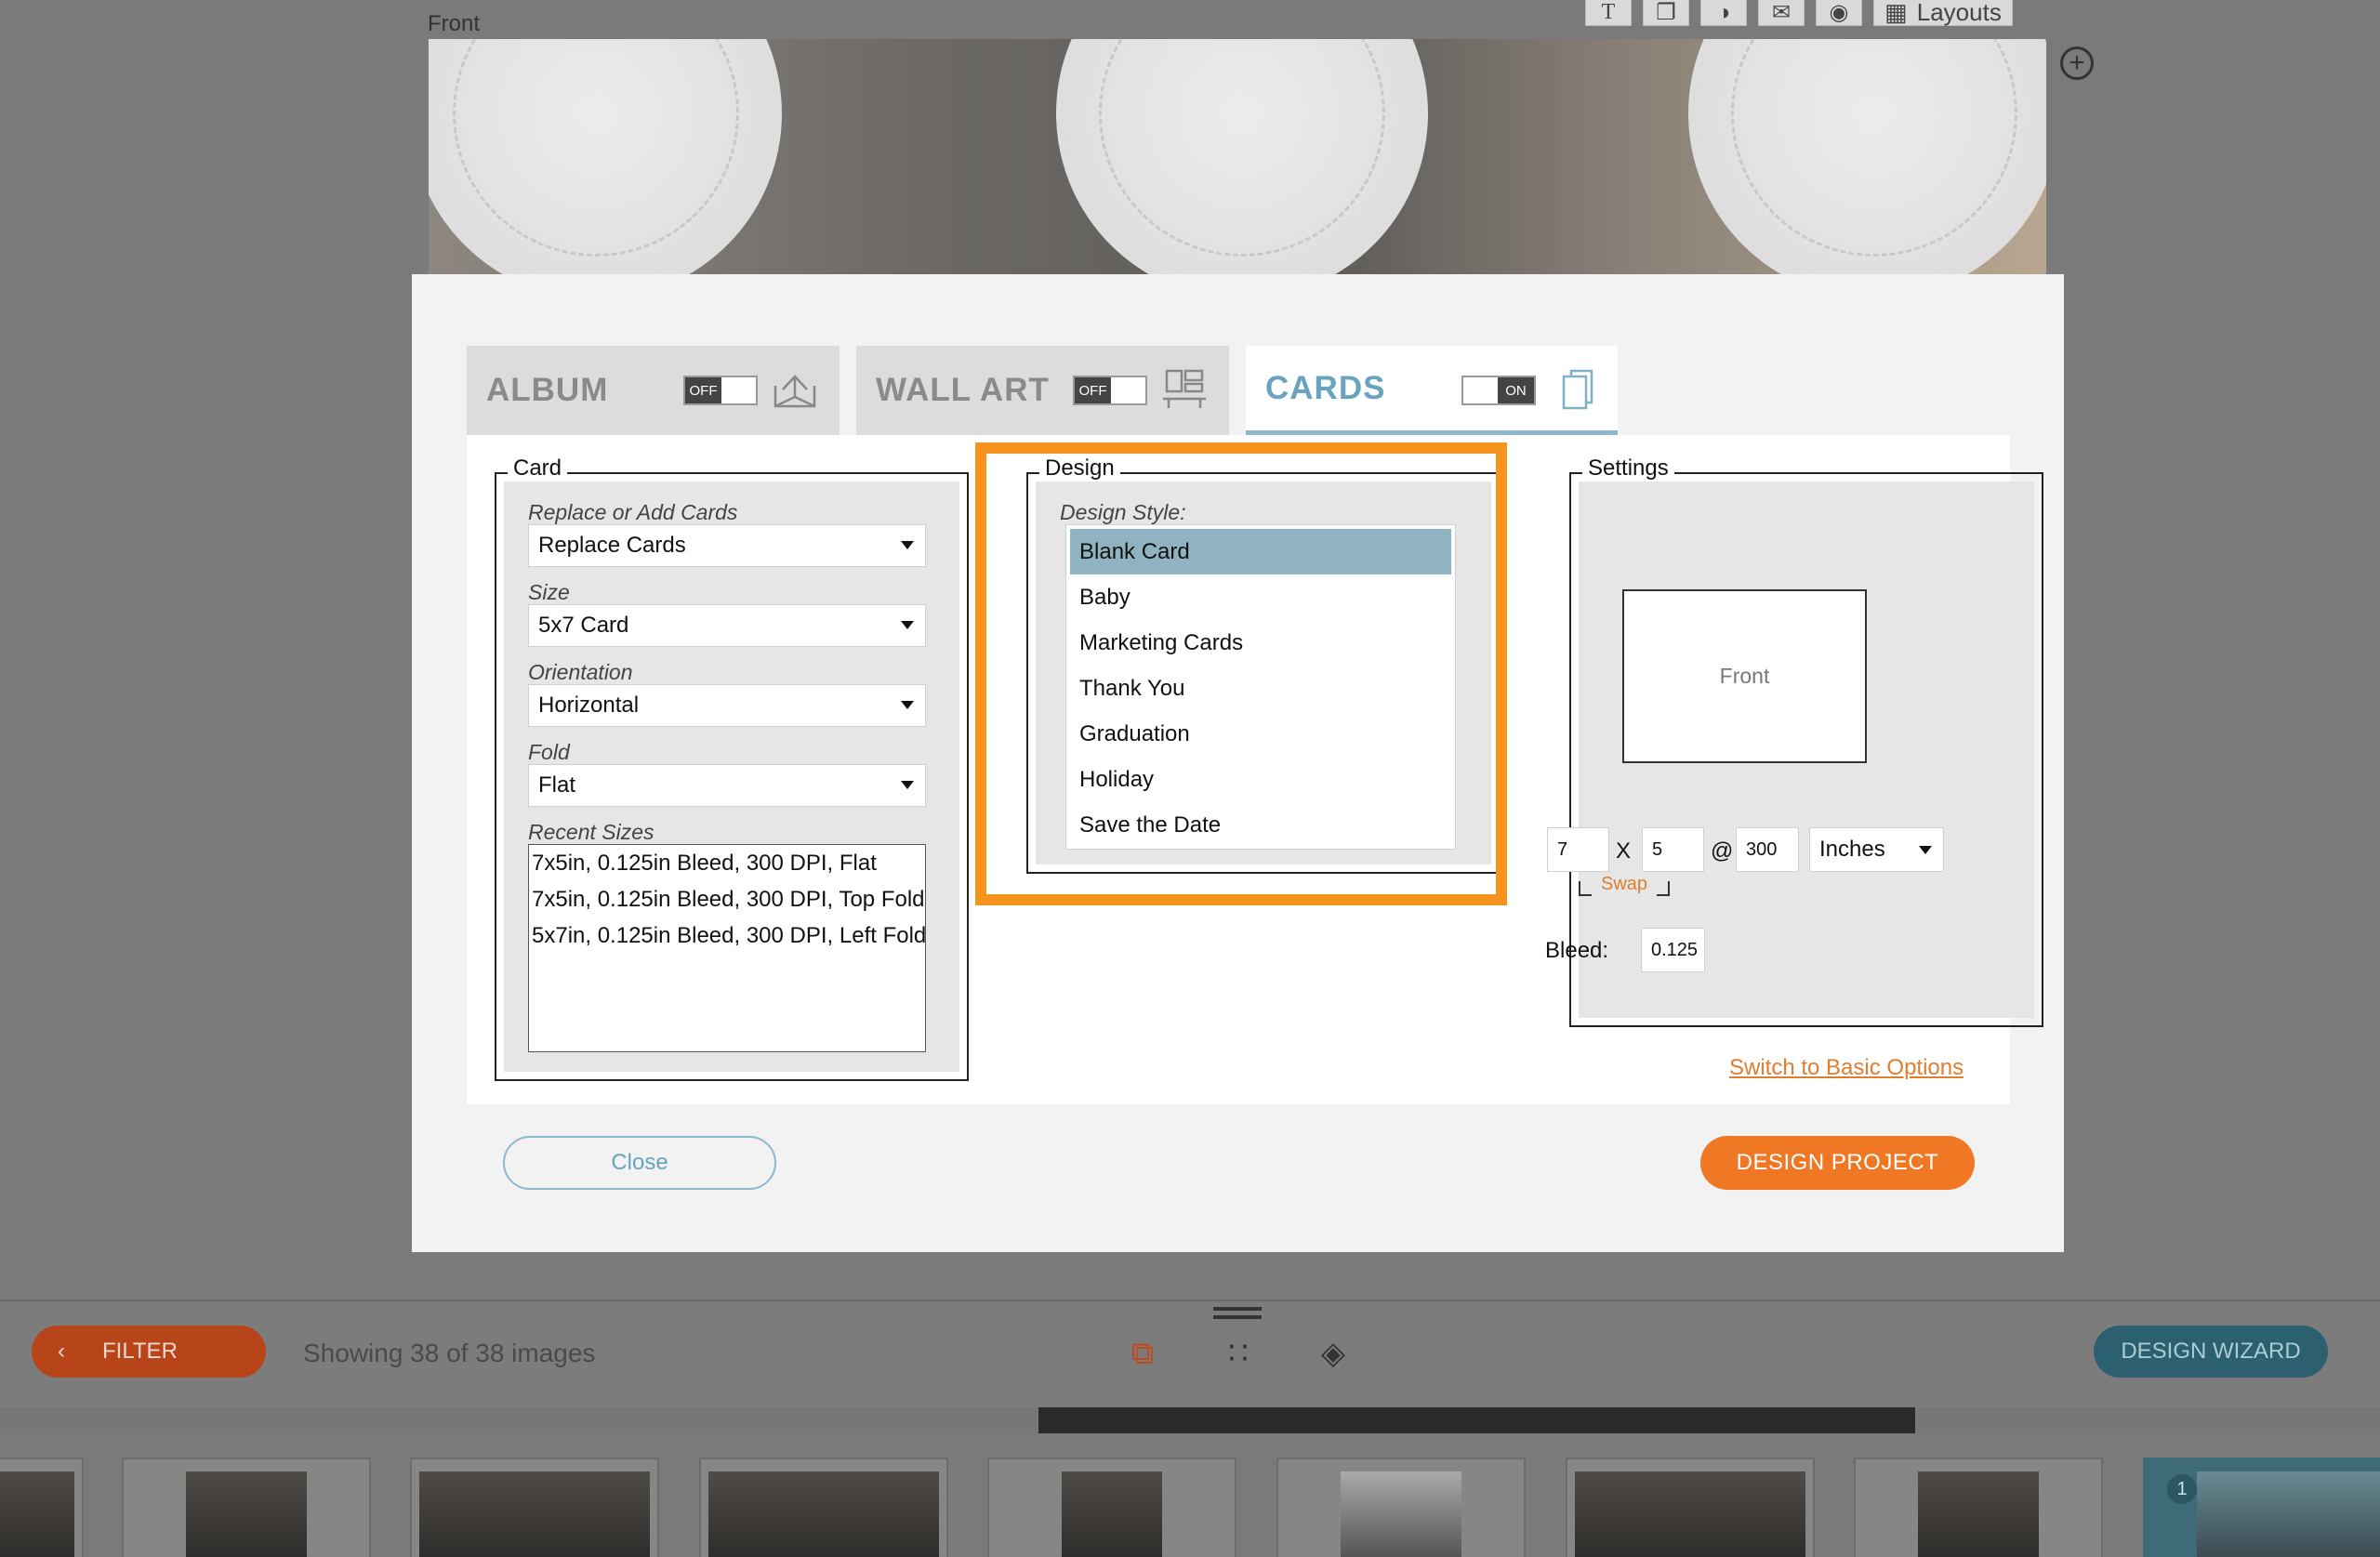  Describe the element at coordinates (1432, 390) in the screenshot. I see `tab-cards: CARDS ON` at that location.